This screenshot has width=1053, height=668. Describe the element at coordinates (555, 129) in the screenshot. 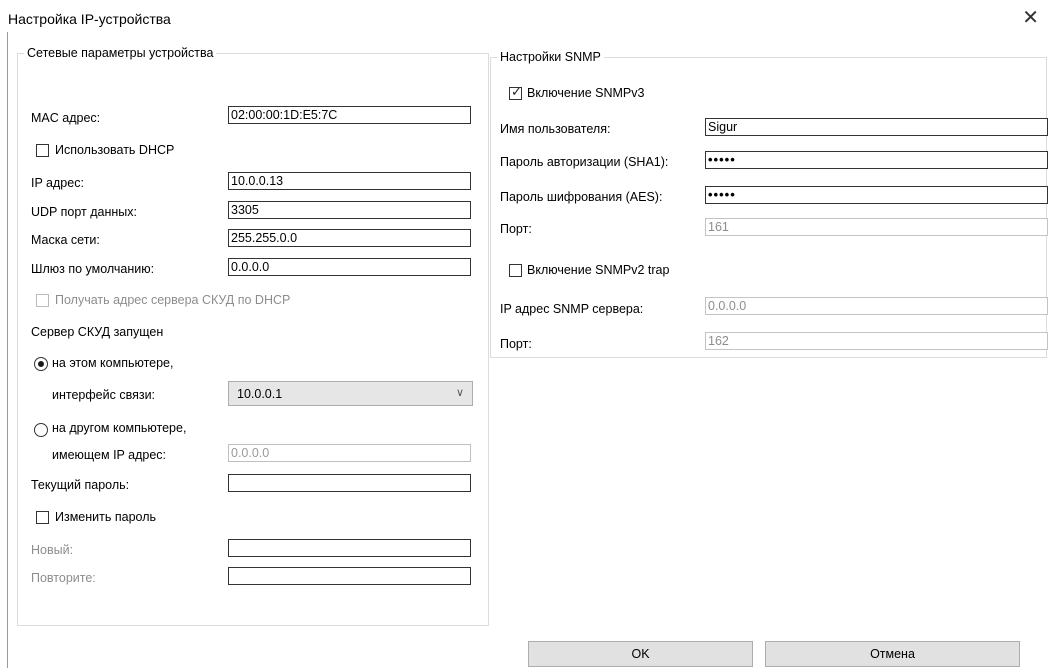

I see `snmp-user-label: Имя пользователя:` at that location.